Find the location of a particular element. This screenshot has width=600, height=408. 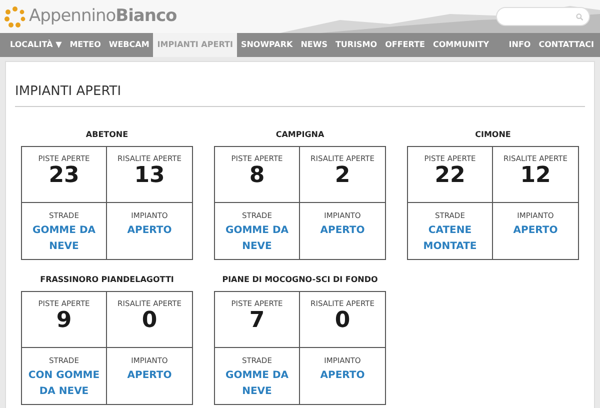

resort-name: PIANE DI MOCOGNO-SCI DI FONDO is located at coordinates (300, 280).